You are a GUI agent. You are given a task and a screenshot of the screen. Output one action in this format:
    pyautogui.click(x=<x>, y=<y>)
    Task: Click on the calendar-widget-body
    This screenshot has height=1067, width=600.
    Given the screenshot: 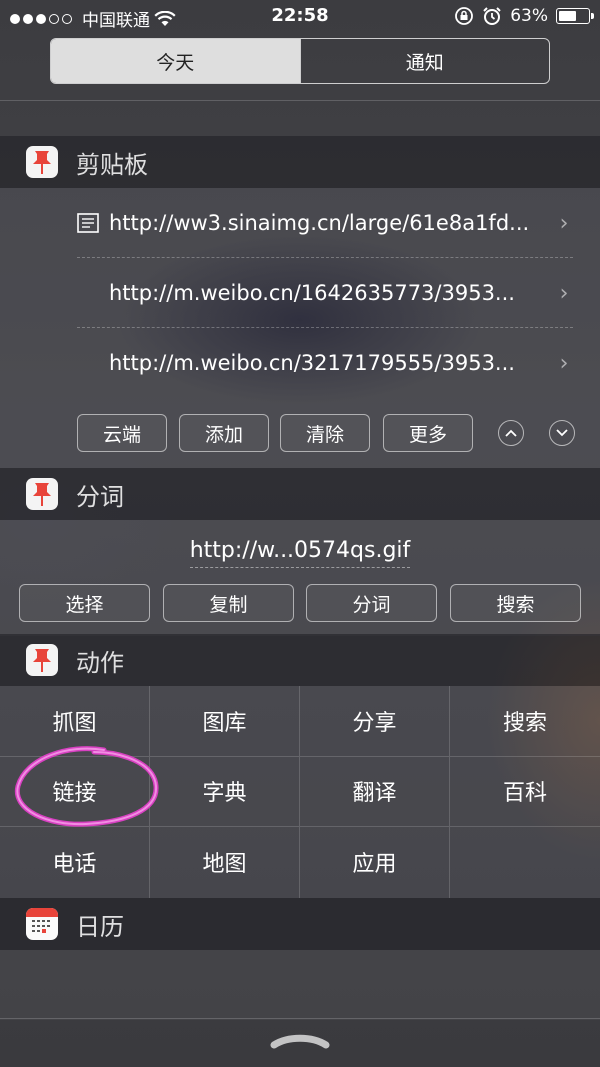 What is the action you would take?
    pyautogui.click(x=300, y=985)
    